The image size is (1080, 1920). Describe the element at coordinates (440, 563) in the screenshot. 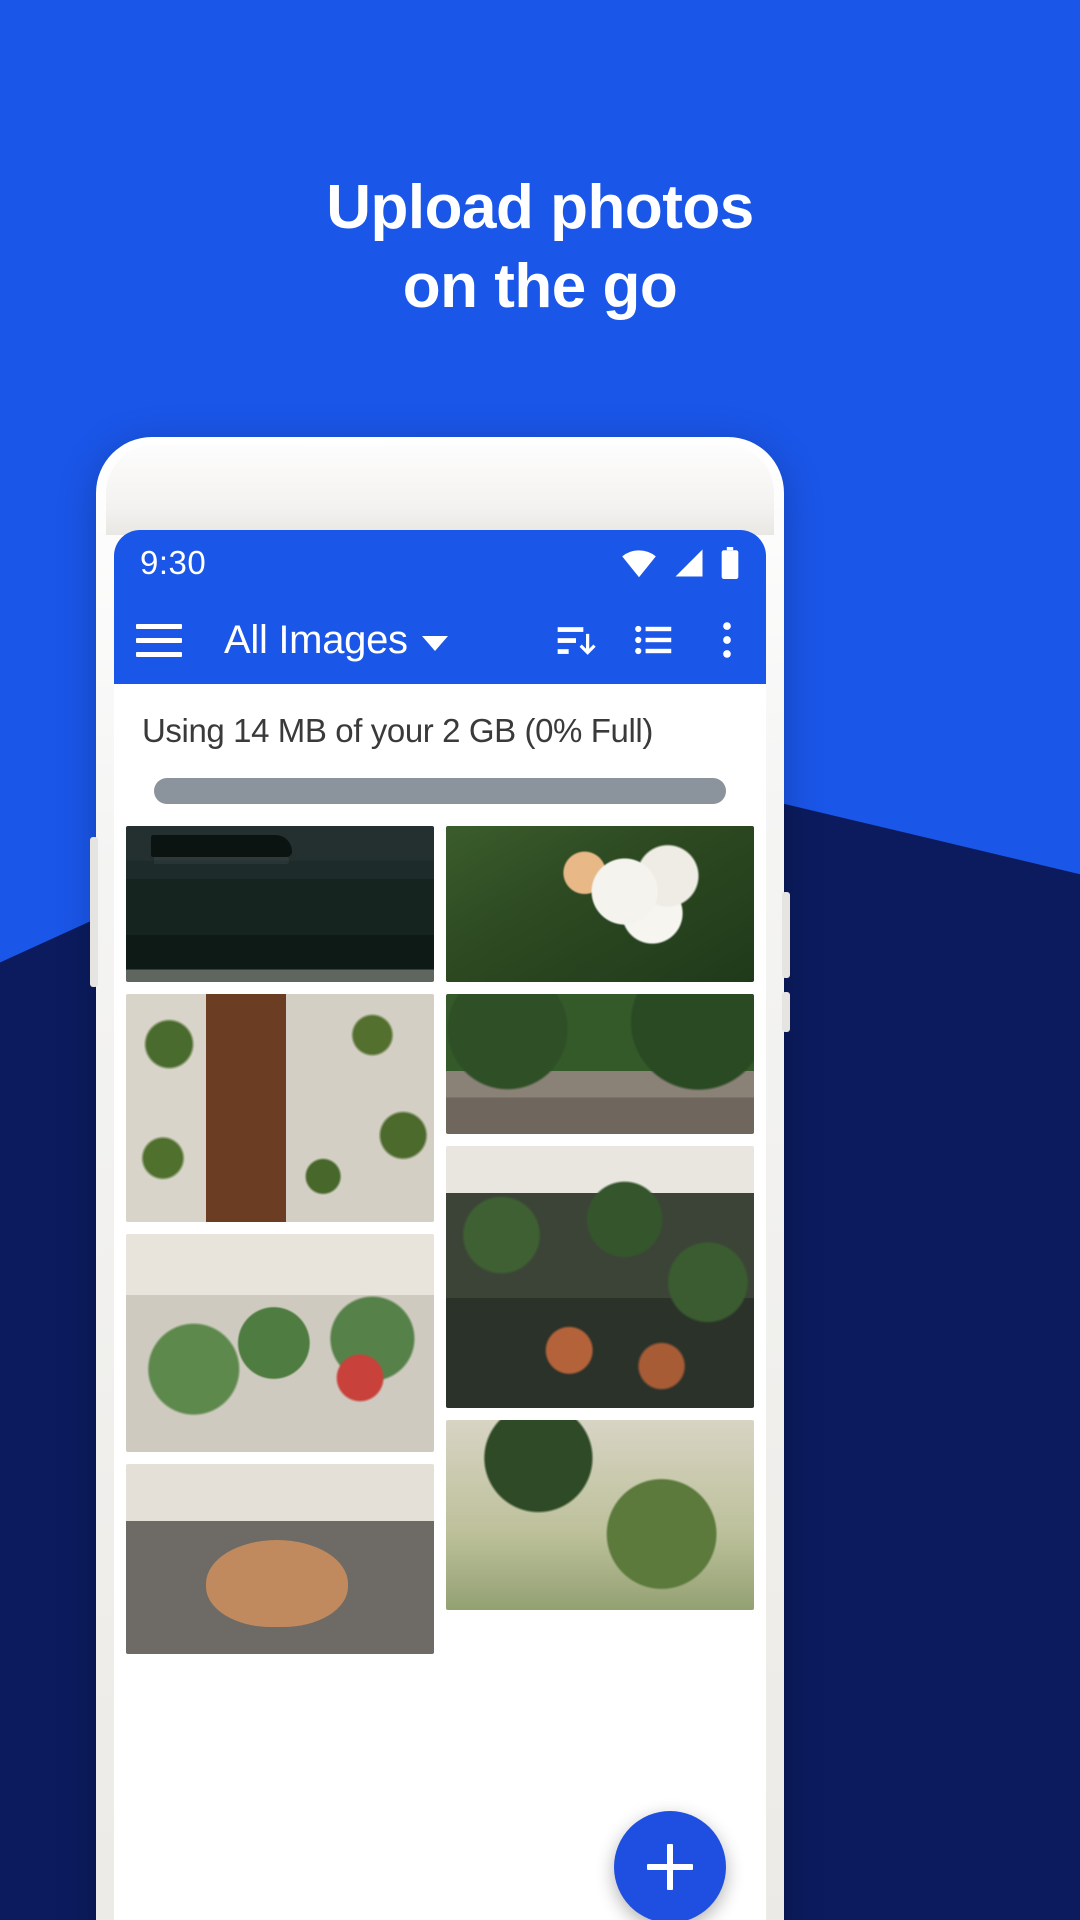

I see `status-bar: 9:30` at that location.